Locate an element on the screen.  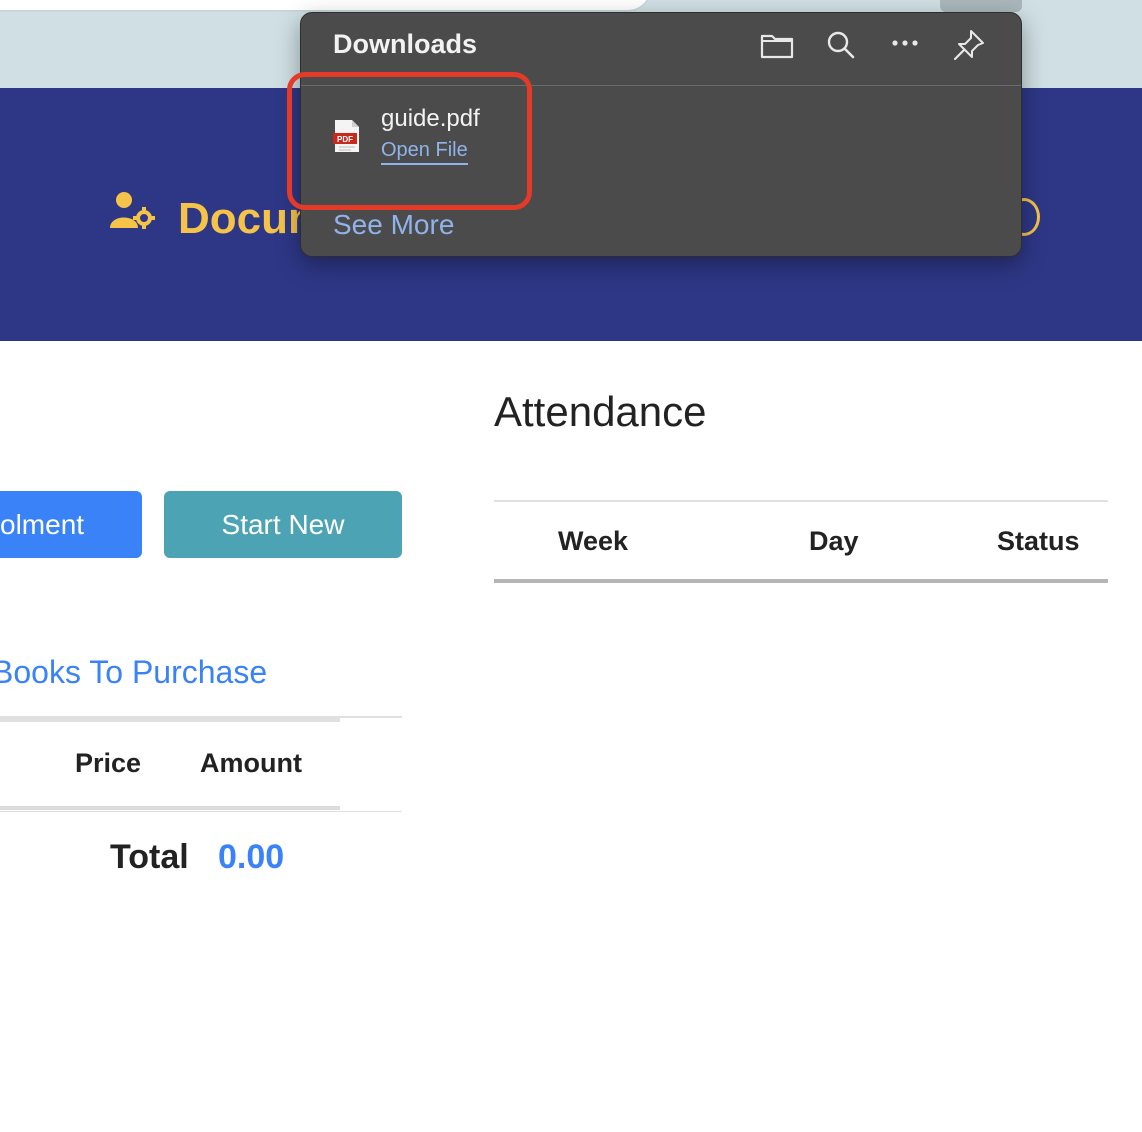
attendance-col-week: Week is located at coordinates (593, 541).